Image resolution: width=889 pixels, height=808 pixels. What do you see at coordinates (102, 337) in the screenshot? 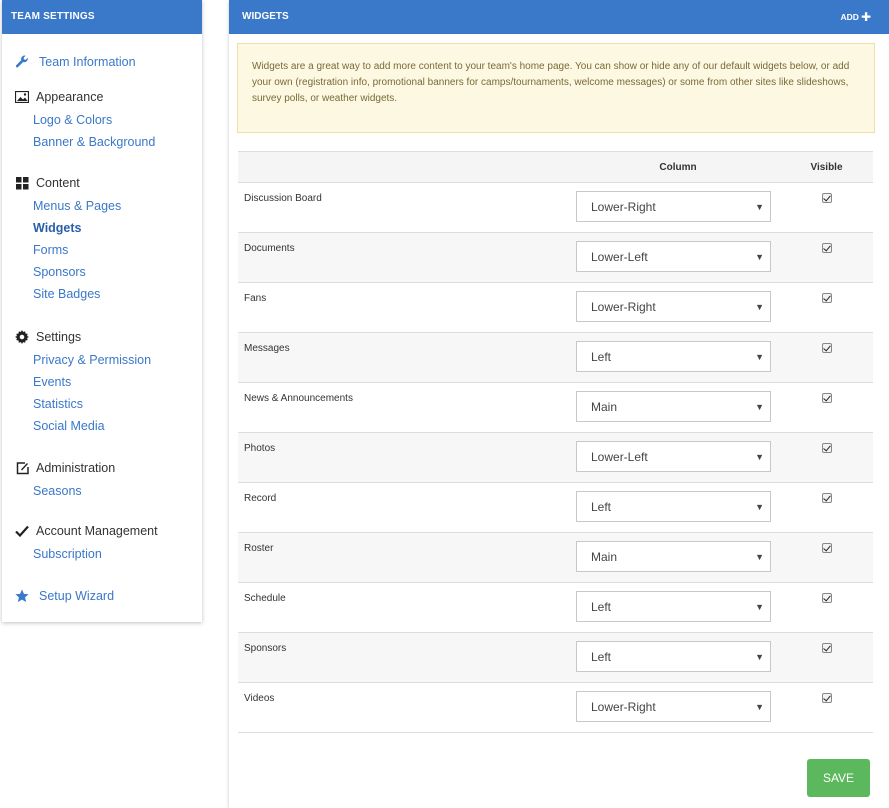
I see `sidebar-section-settings: Settings` at bounding box center [102, 337].